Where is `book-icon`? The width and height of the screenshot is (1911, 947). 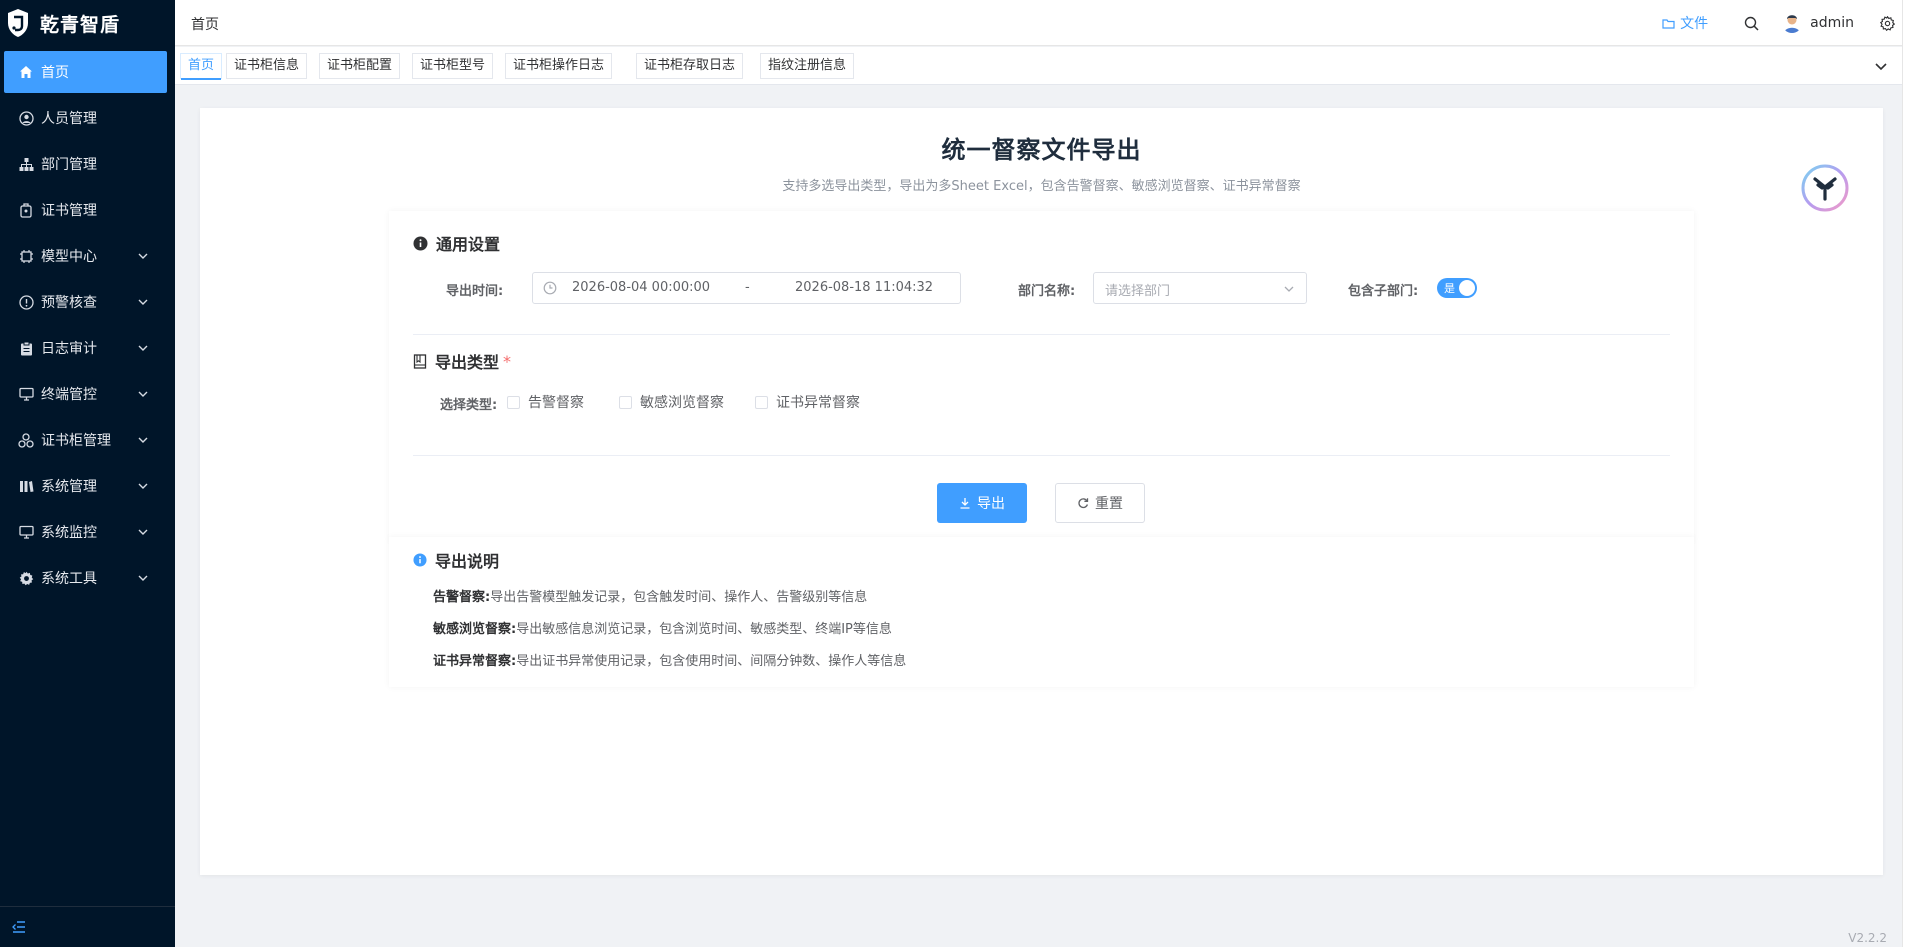
book-icon is located at coordinates (420, 361).